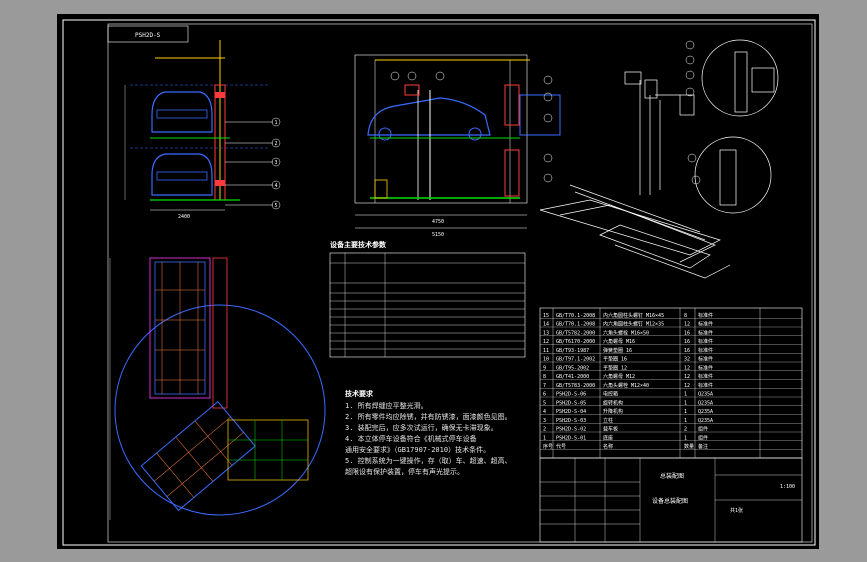 Image resolution: width=867 pixels, height=562 pixels. Describe the element at coordinates (689, 446) in the screenshot. I see `bom-cell-qty: 数量` at that location.